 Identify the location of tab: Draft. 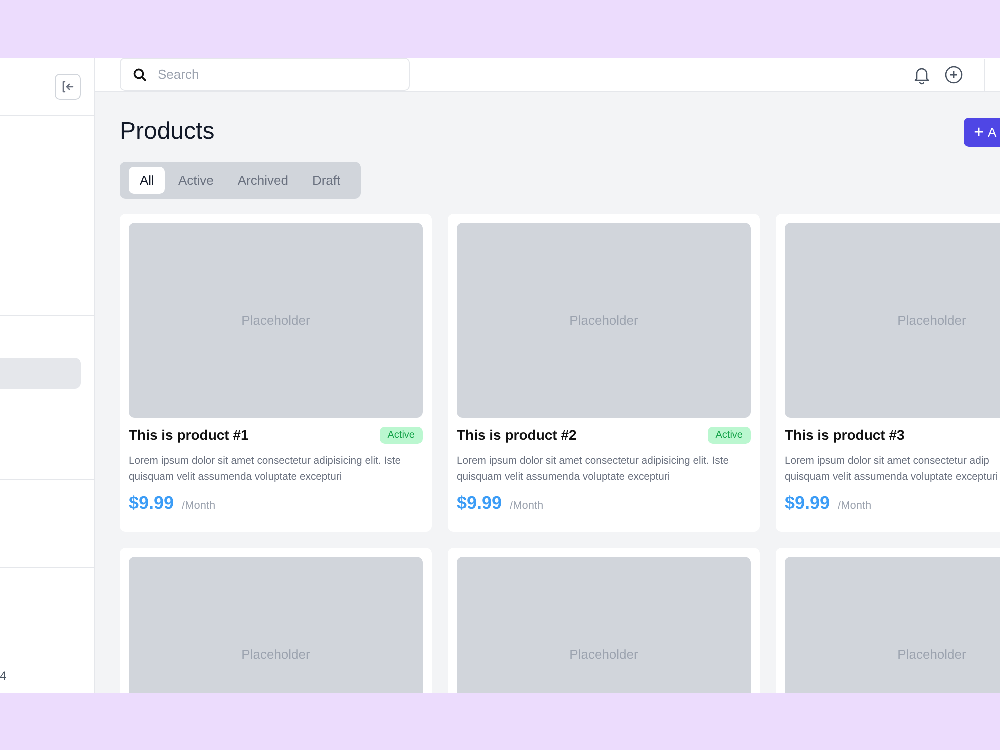
(326, 180).